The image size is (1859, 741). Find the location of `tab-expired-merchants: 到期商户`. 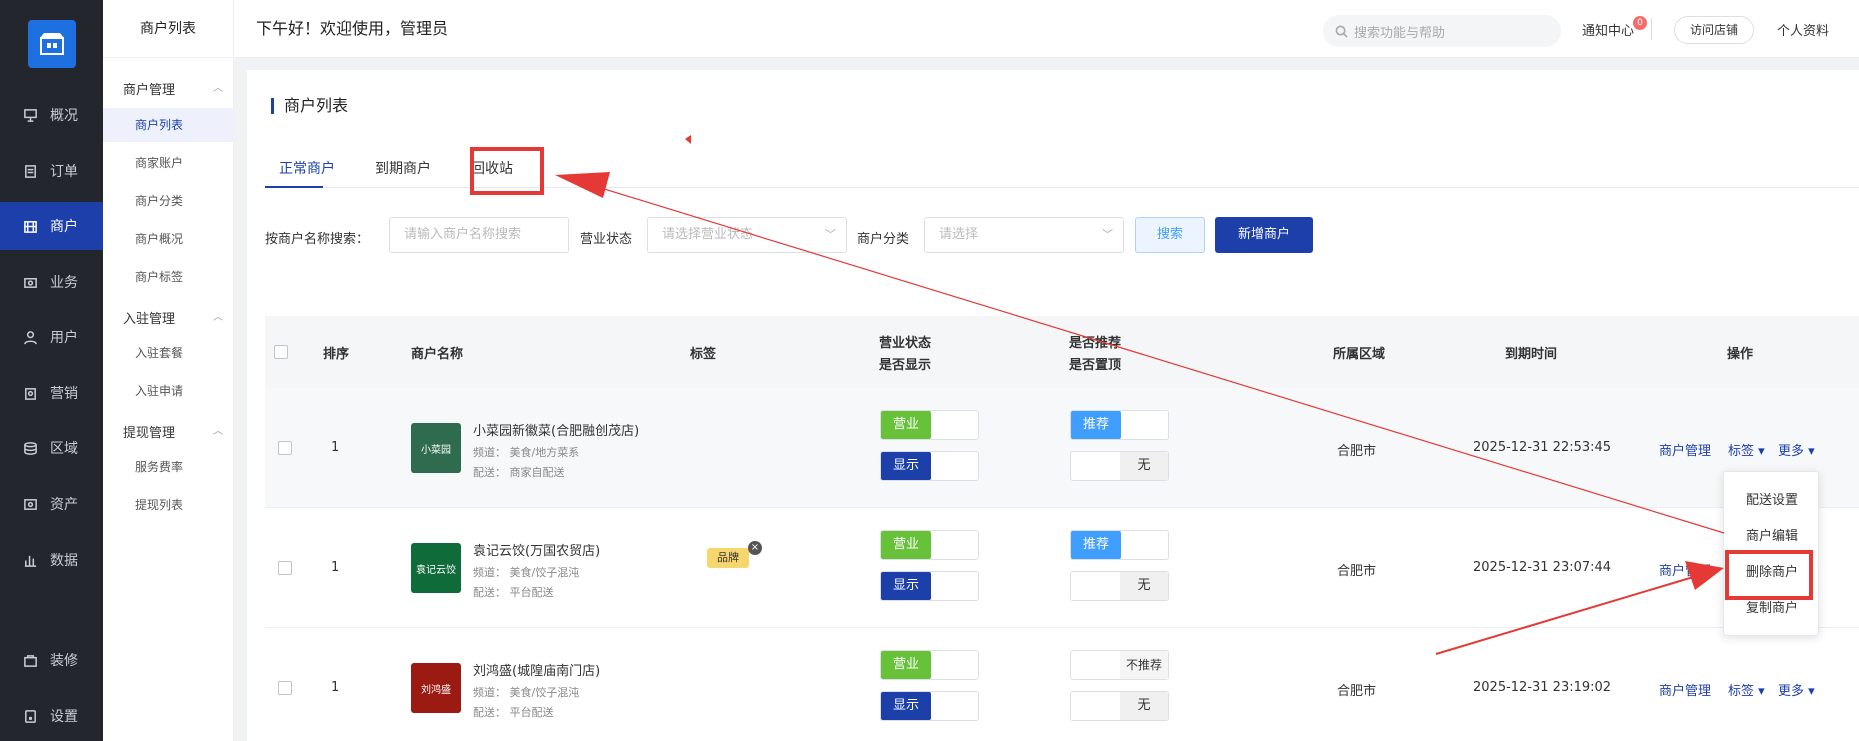

tab-expired-merchants: 到期商户 is located at coordinates (403, 168).